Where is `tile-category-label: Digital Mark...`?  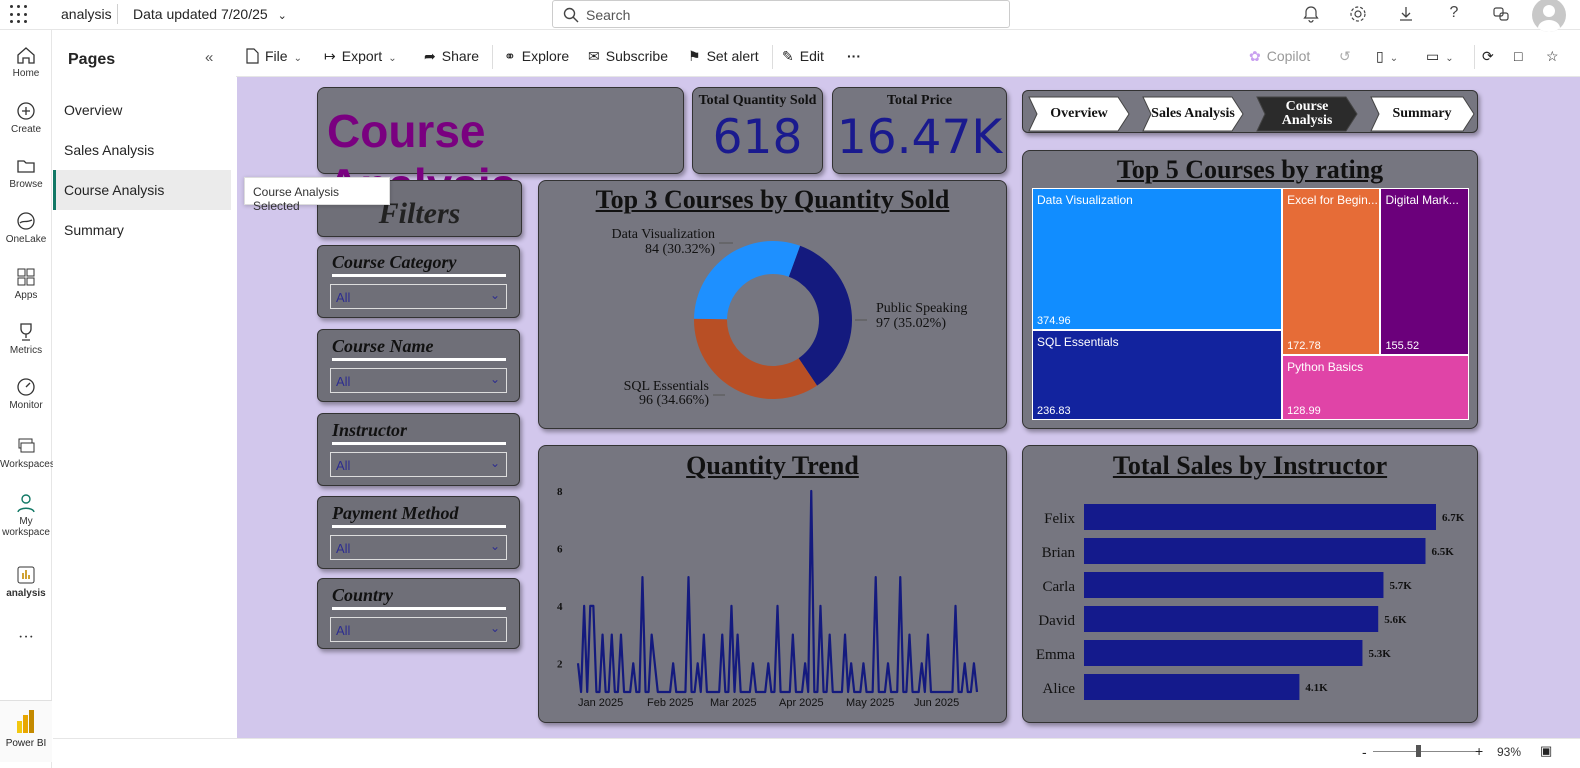
tile-category-label: Digital Mark... is located at coordinates (1422, 200).